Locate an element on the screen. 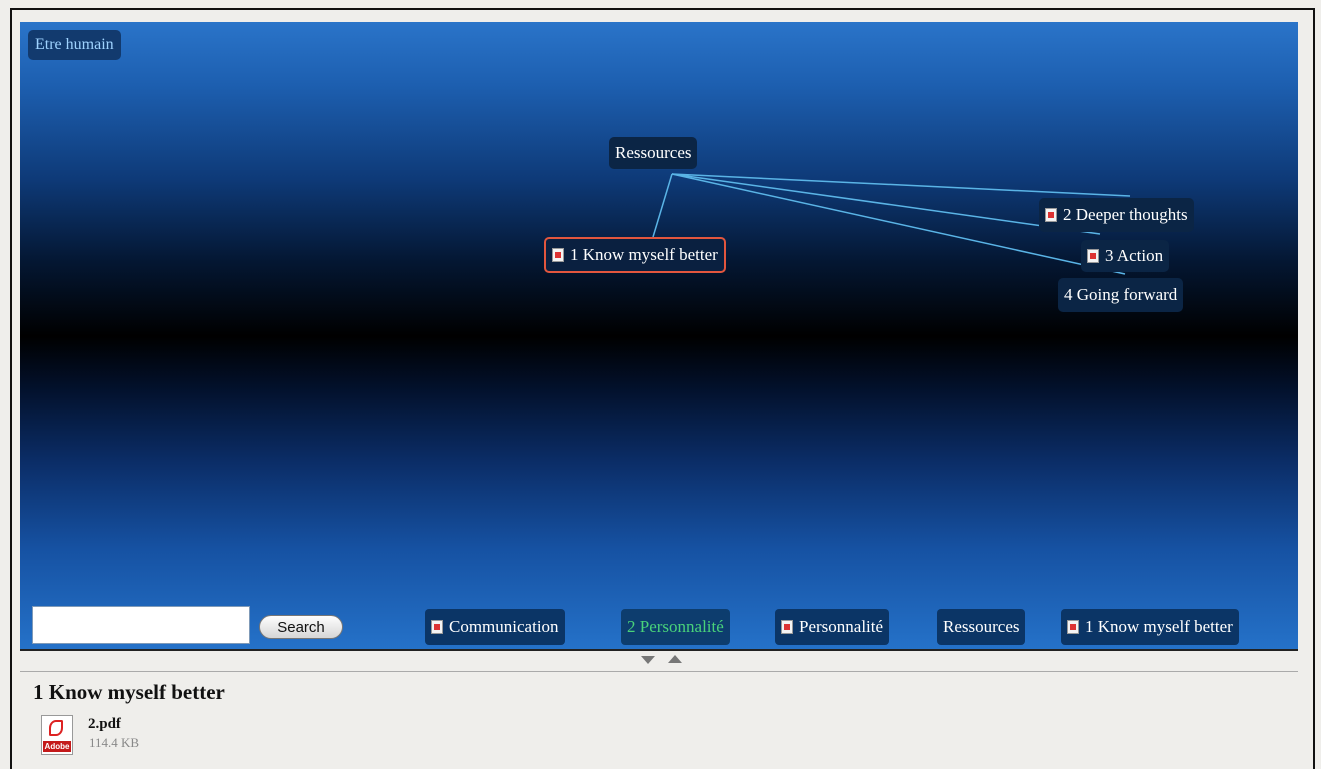  breadcrumb-know-myself-better: 1 Know myself better is located at coordinates (1150, 627).